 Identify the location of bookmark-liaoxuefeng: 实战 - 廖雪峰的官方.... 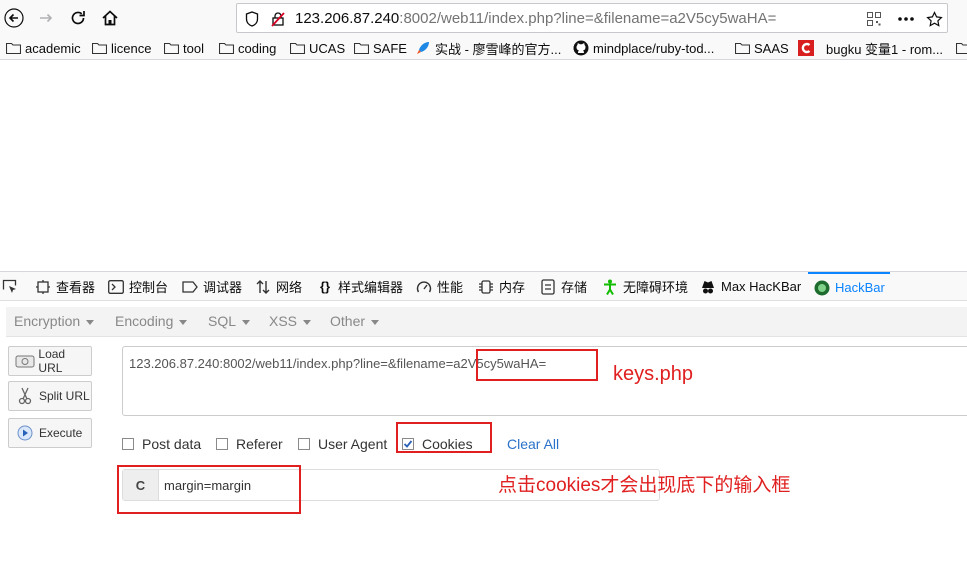
(488, 48).